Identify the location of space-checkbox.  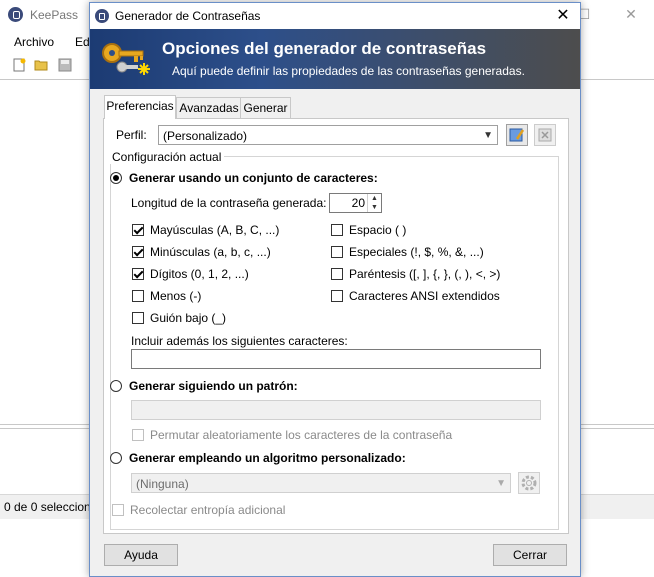
(337, 230).